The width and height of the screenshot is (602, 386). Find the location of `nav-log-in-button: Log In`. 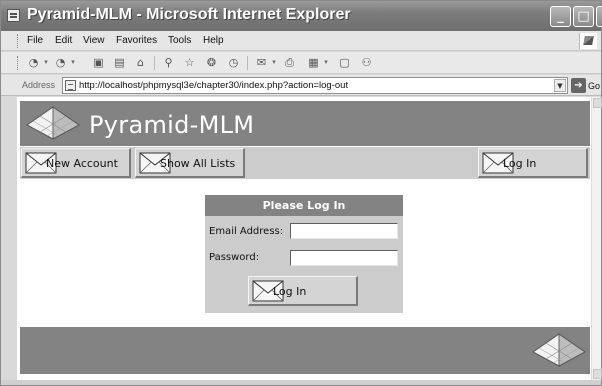

nav-log-in-button: Log In is located at coordinates (533, 163).